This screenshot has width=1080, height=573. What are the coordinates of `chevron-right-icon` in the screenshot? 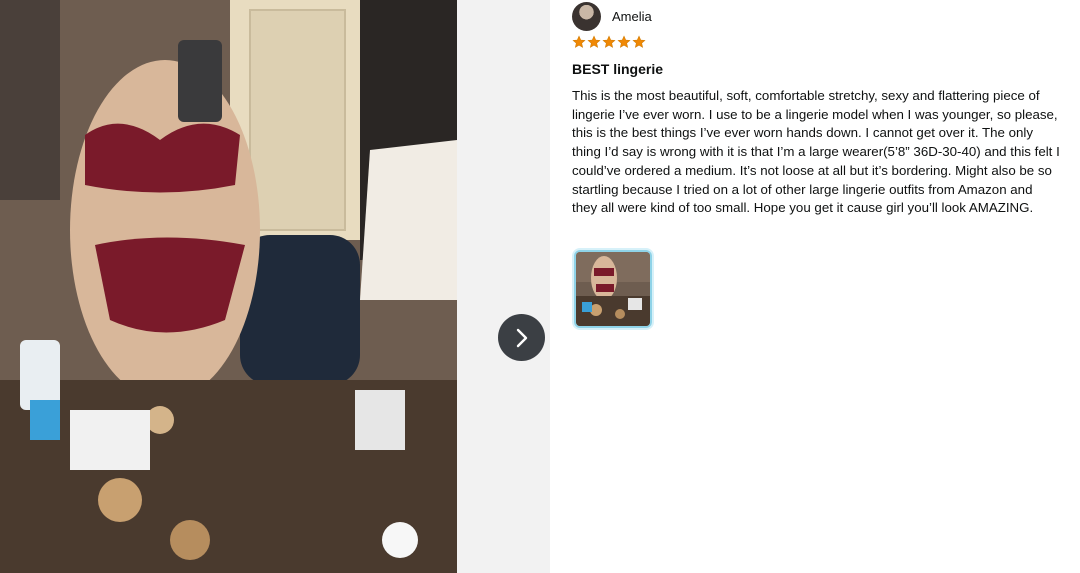 It's located at (521, 337).